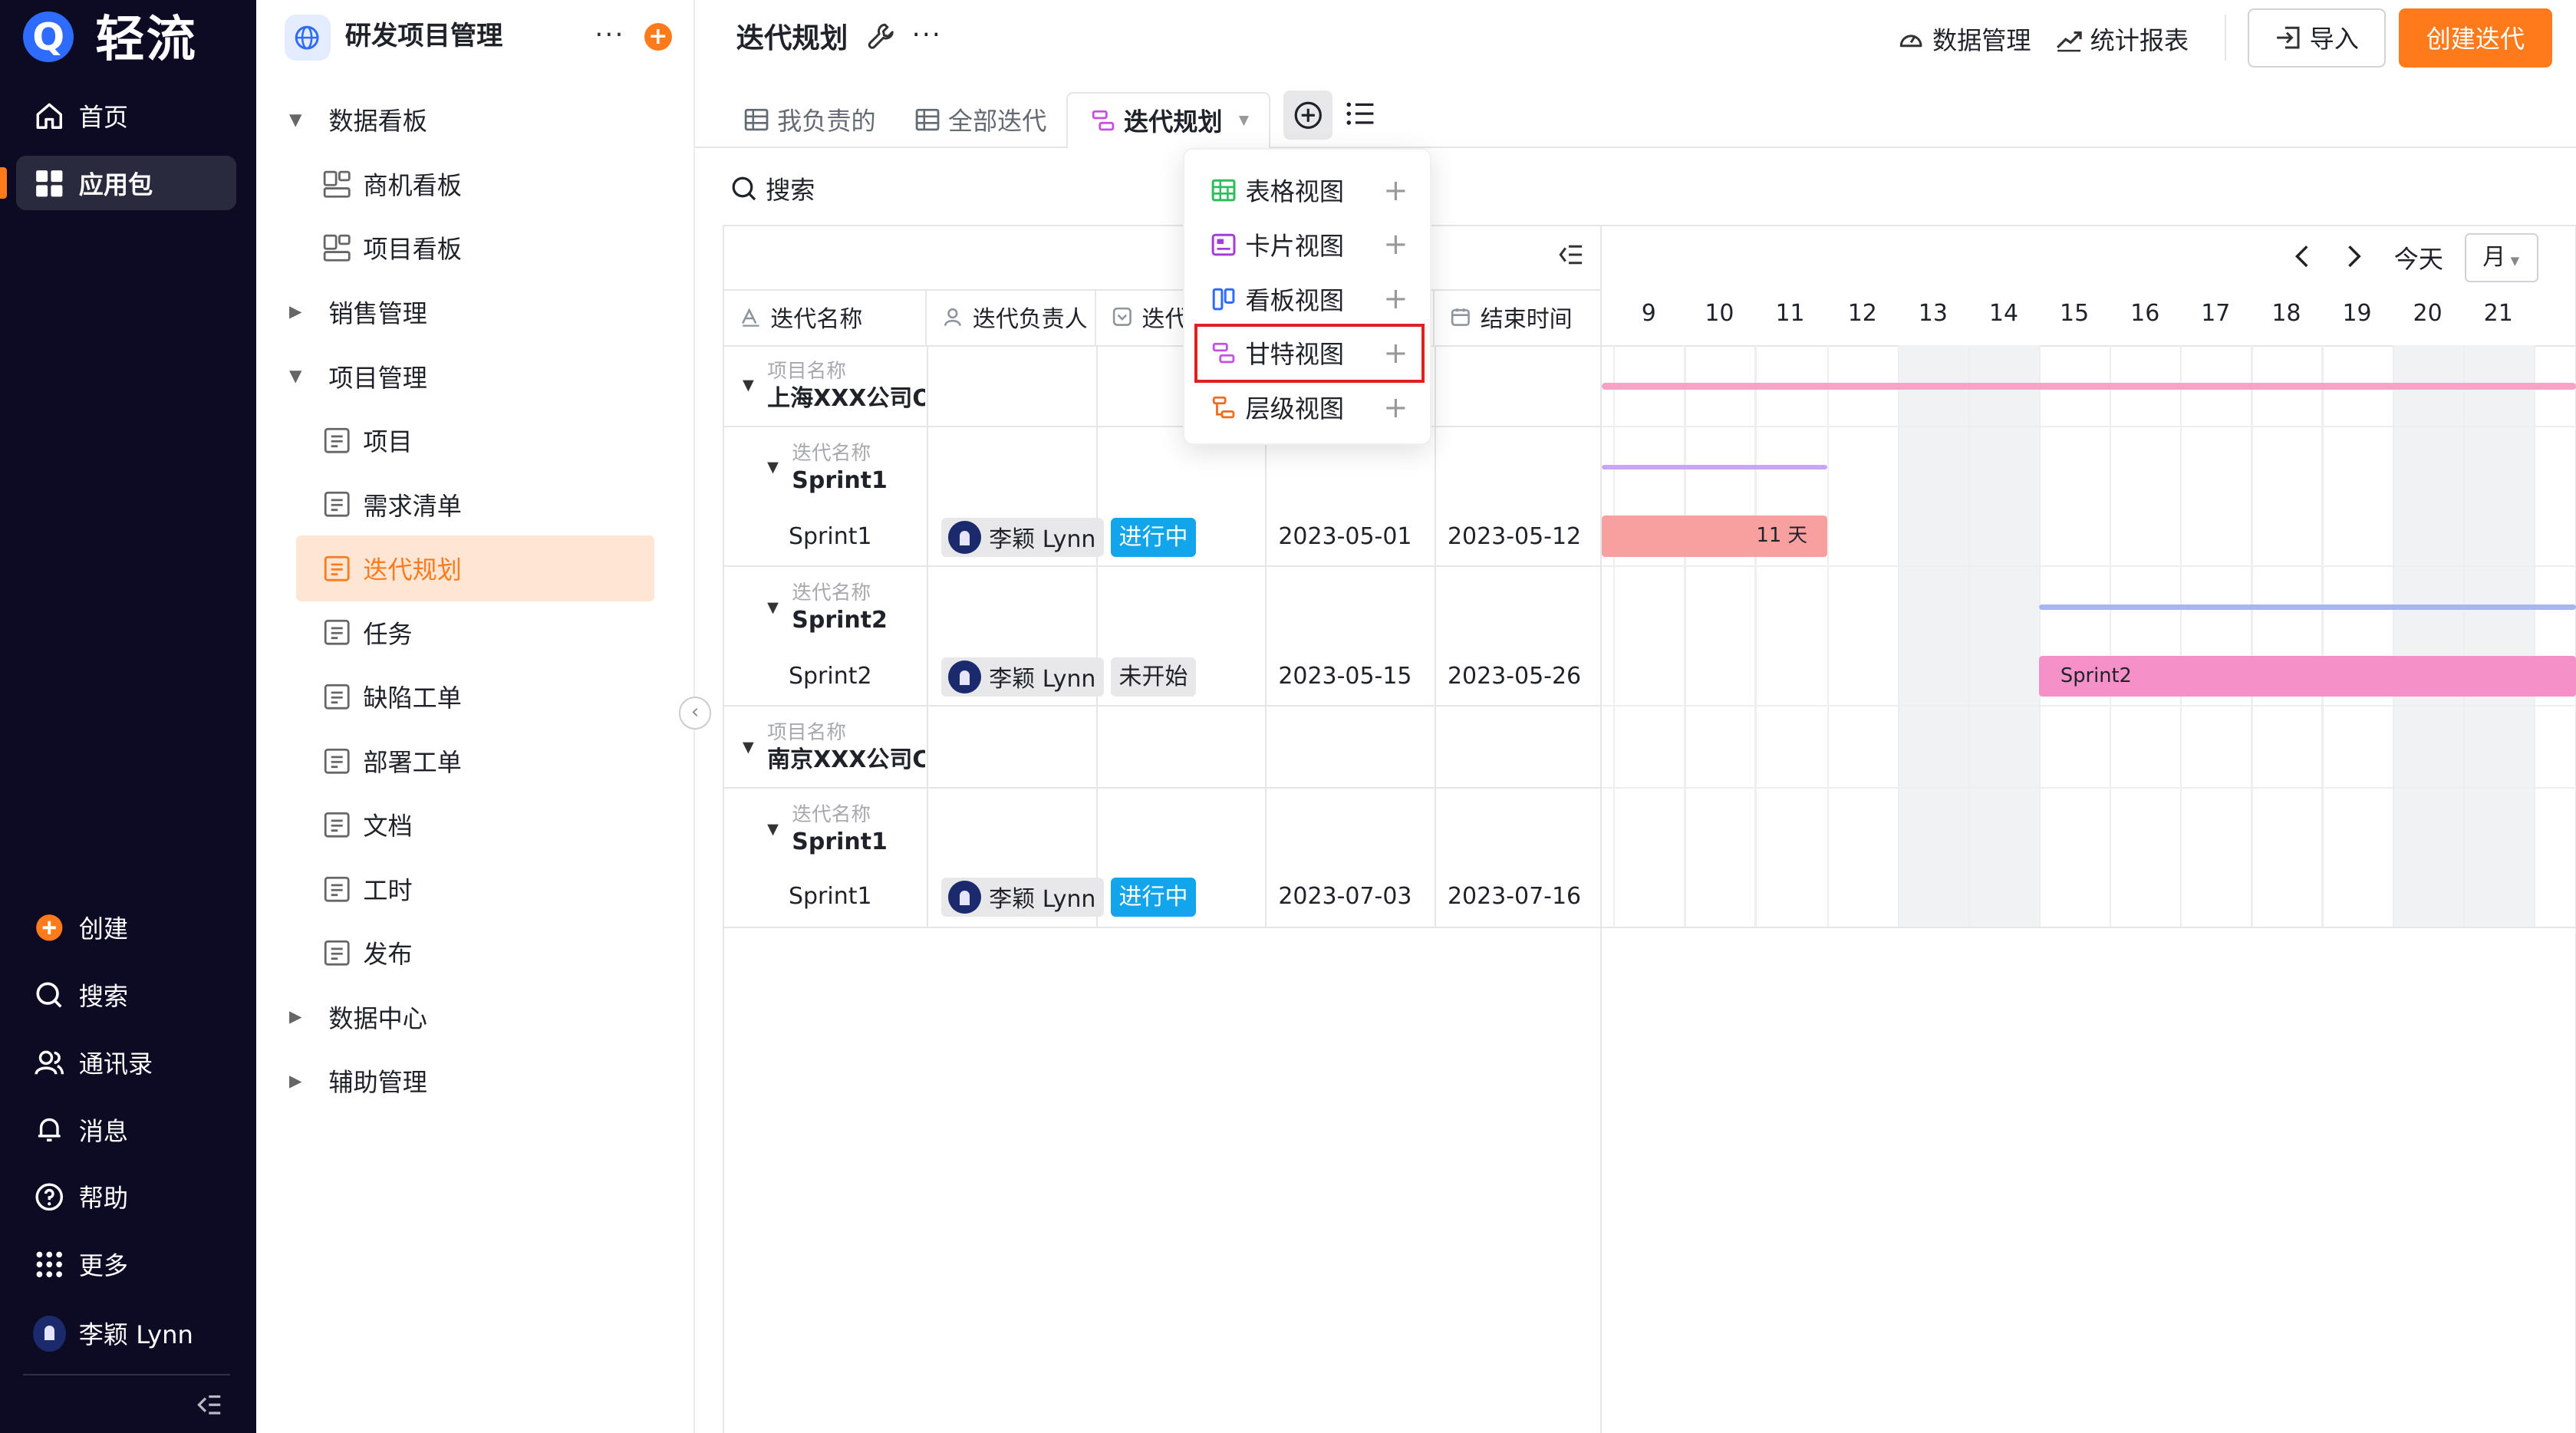 The width and height of the screenshot is (2576, 1433). Describe the element at coordinates (2226, 38) in the screenshot. I see `header-divider` at that location.